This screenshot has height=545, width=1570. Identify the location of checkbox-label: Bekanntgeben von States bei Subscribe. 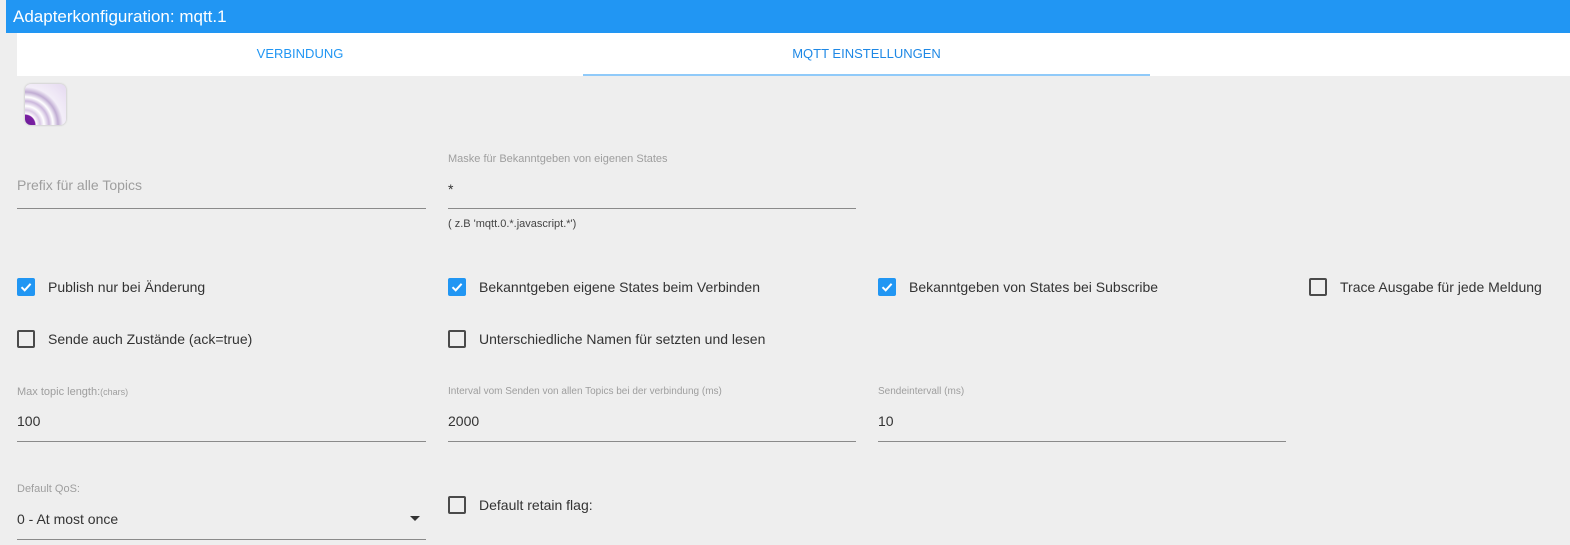
(1034, 287).